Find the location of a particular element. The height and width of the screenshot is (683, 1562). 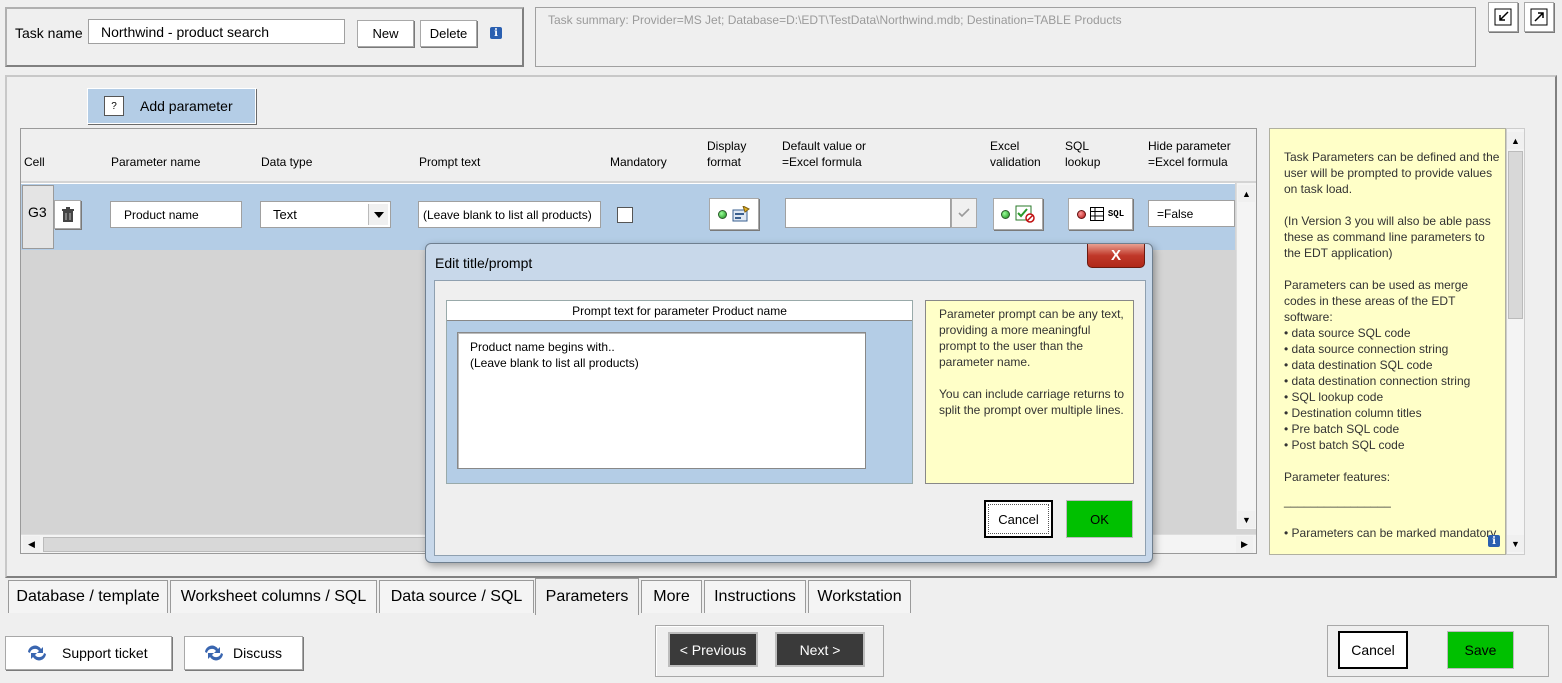

scroll-down-arrow: ▼ is located at coordinates (1246, 519).